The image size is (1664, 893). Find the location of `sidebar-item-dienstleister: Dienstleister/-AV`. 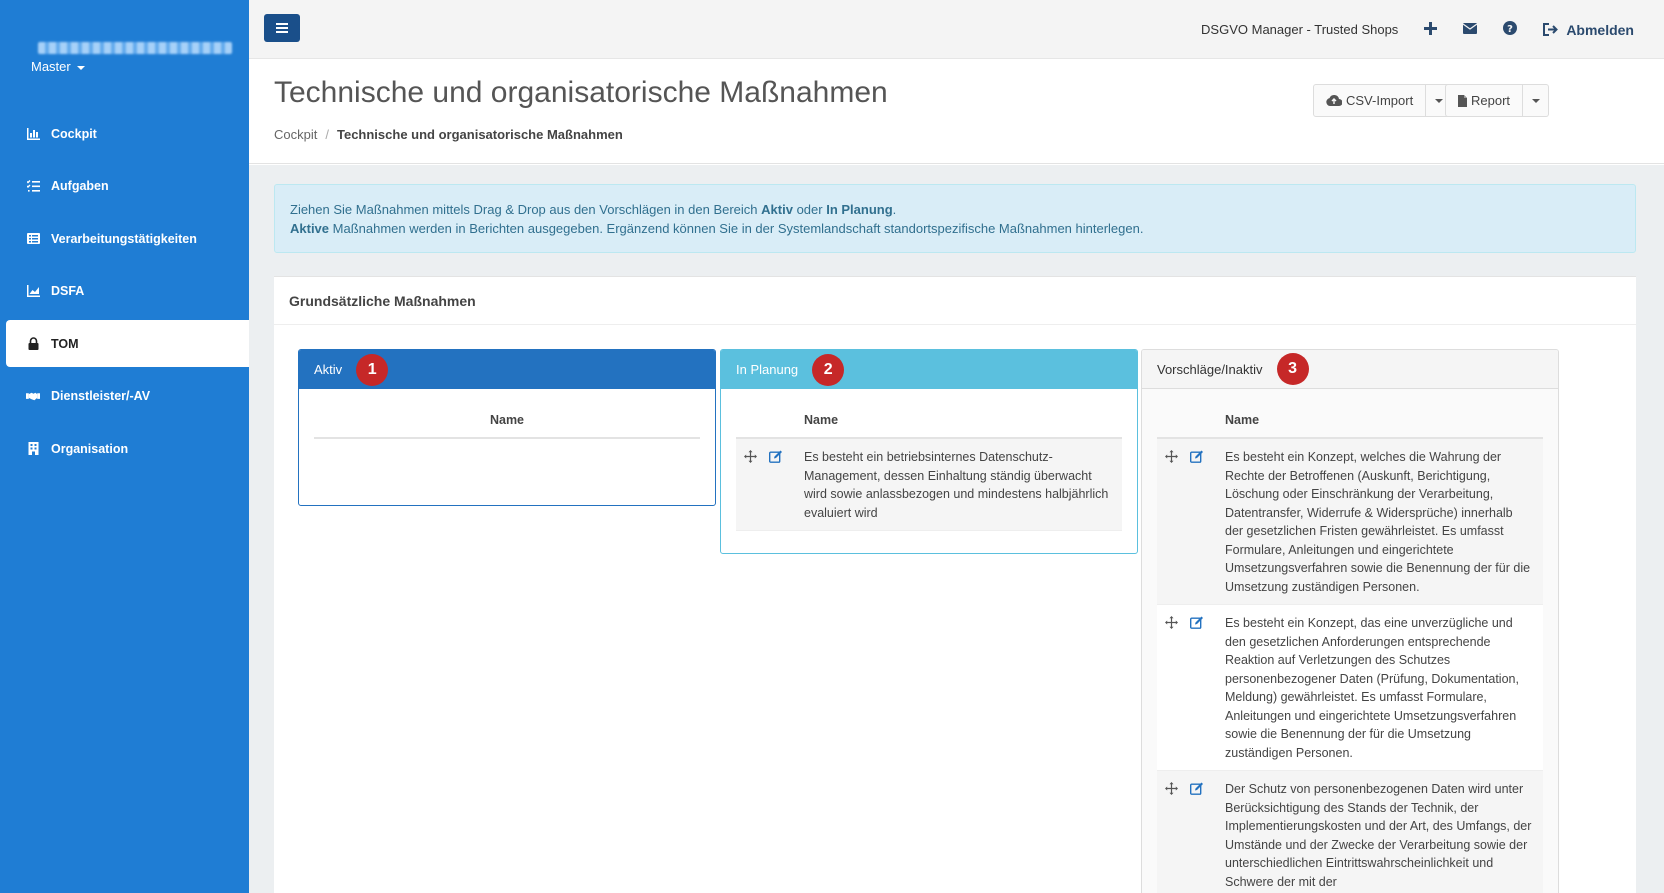

sidebar-item-dienstleister: Dienstleister/-AV is located at coordinates (124, 396).